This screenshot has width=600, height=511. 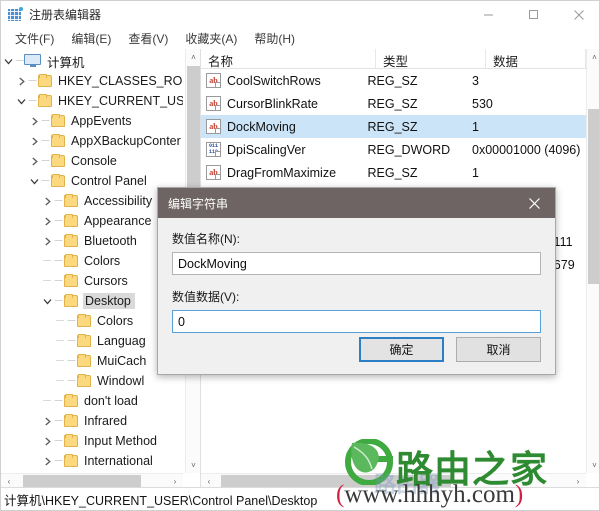 What do you see at coordinates (450, 349) in the screenshot?
I see `dialog-button-row: 确定 取消` at bounding box center [450, 349].